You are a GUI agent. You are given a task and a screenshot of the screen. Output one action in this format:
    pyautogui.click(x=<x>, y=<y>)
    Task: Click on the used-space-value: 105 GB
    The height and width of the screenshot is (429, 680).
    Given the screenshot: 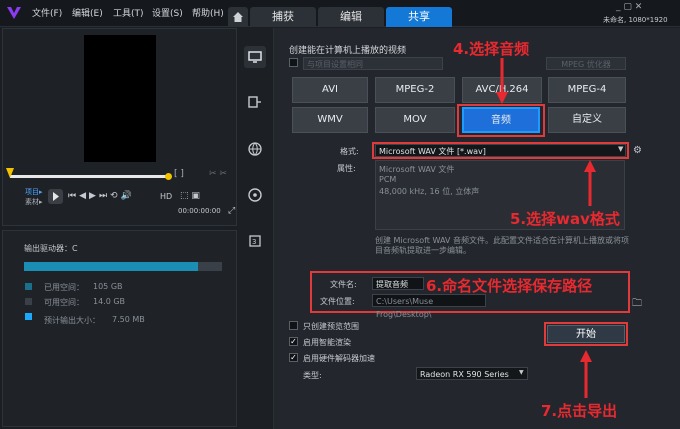 What is the action you would take?
    pyautogui.click(x=108, y=286)
    